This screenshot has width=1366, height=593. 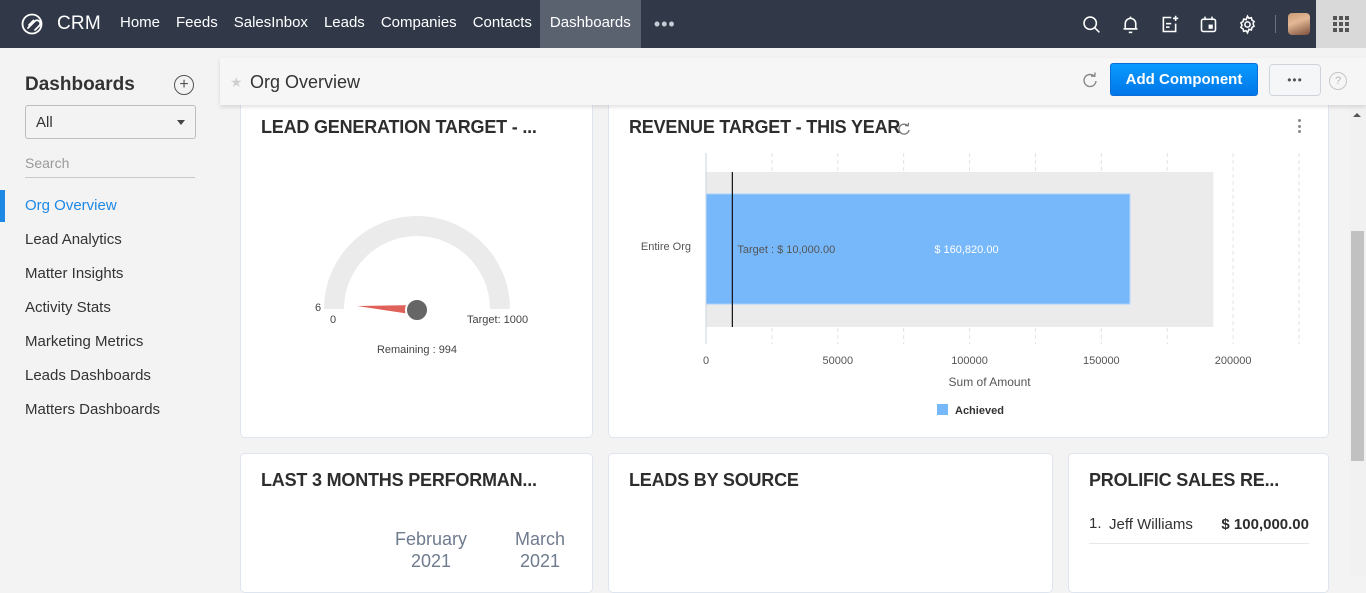 I want to click on rep-amount: $ 100,000.00, so click(x=1265, y=524).